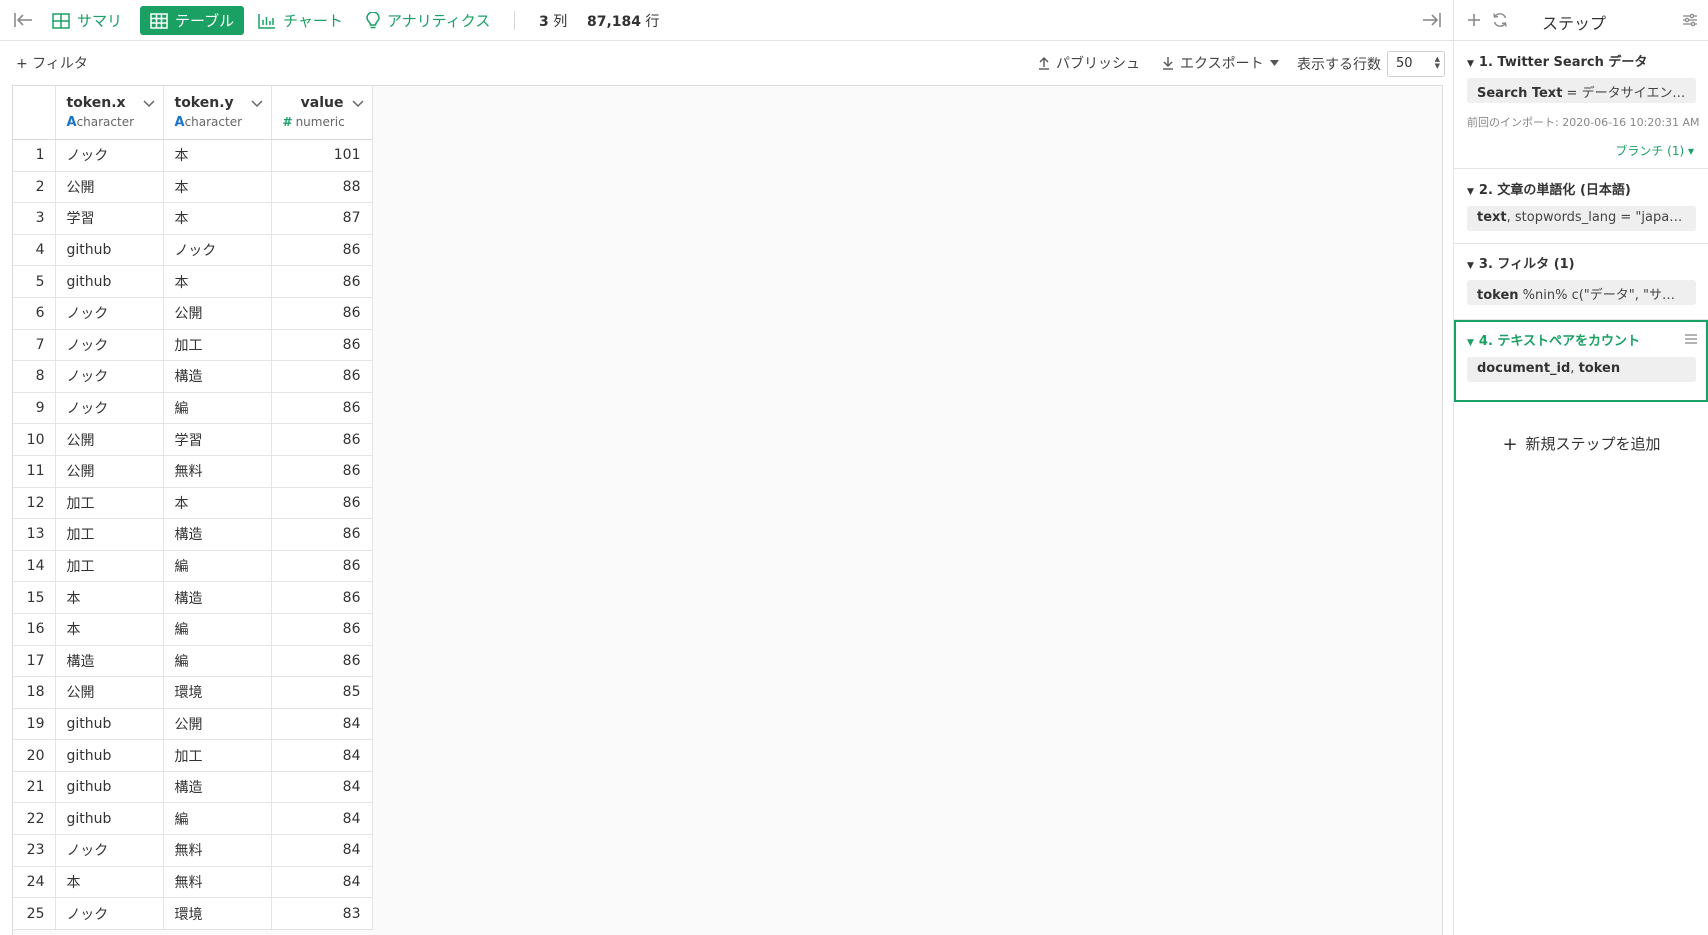 Image resolution: width=1708 pixels, height=935 pixels. I want to click on cell-value: 87, so click(322, 218).